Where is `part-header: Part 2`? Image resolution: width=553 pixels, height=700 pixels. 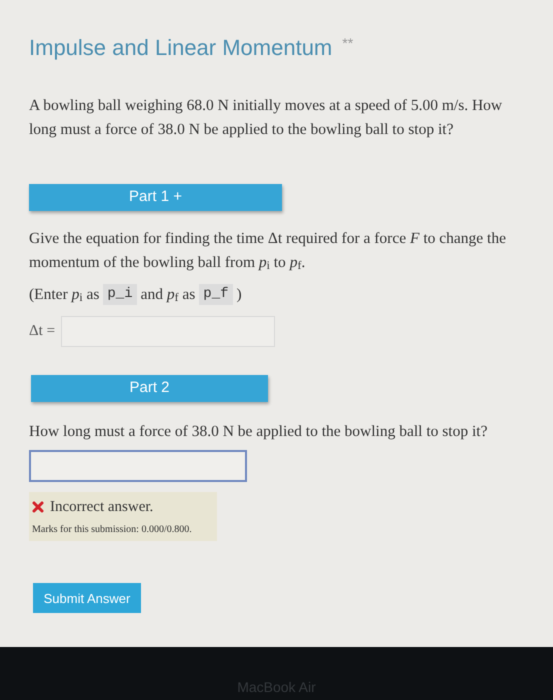
part-header: Part 2 is located at coordinates (149, 388).